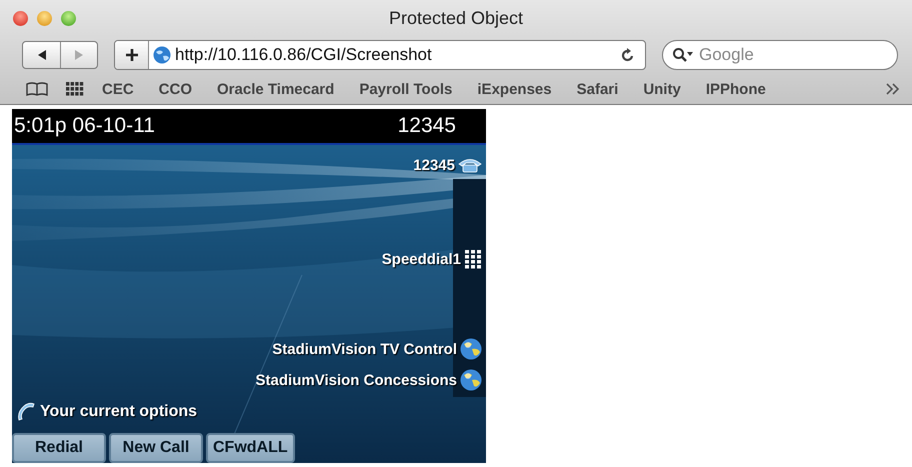 This screenshot has height=467, width=912. Describe the element at coordinates (736, 89) in the screenshot. I see `bookmark-link: IPPhone` at that location.